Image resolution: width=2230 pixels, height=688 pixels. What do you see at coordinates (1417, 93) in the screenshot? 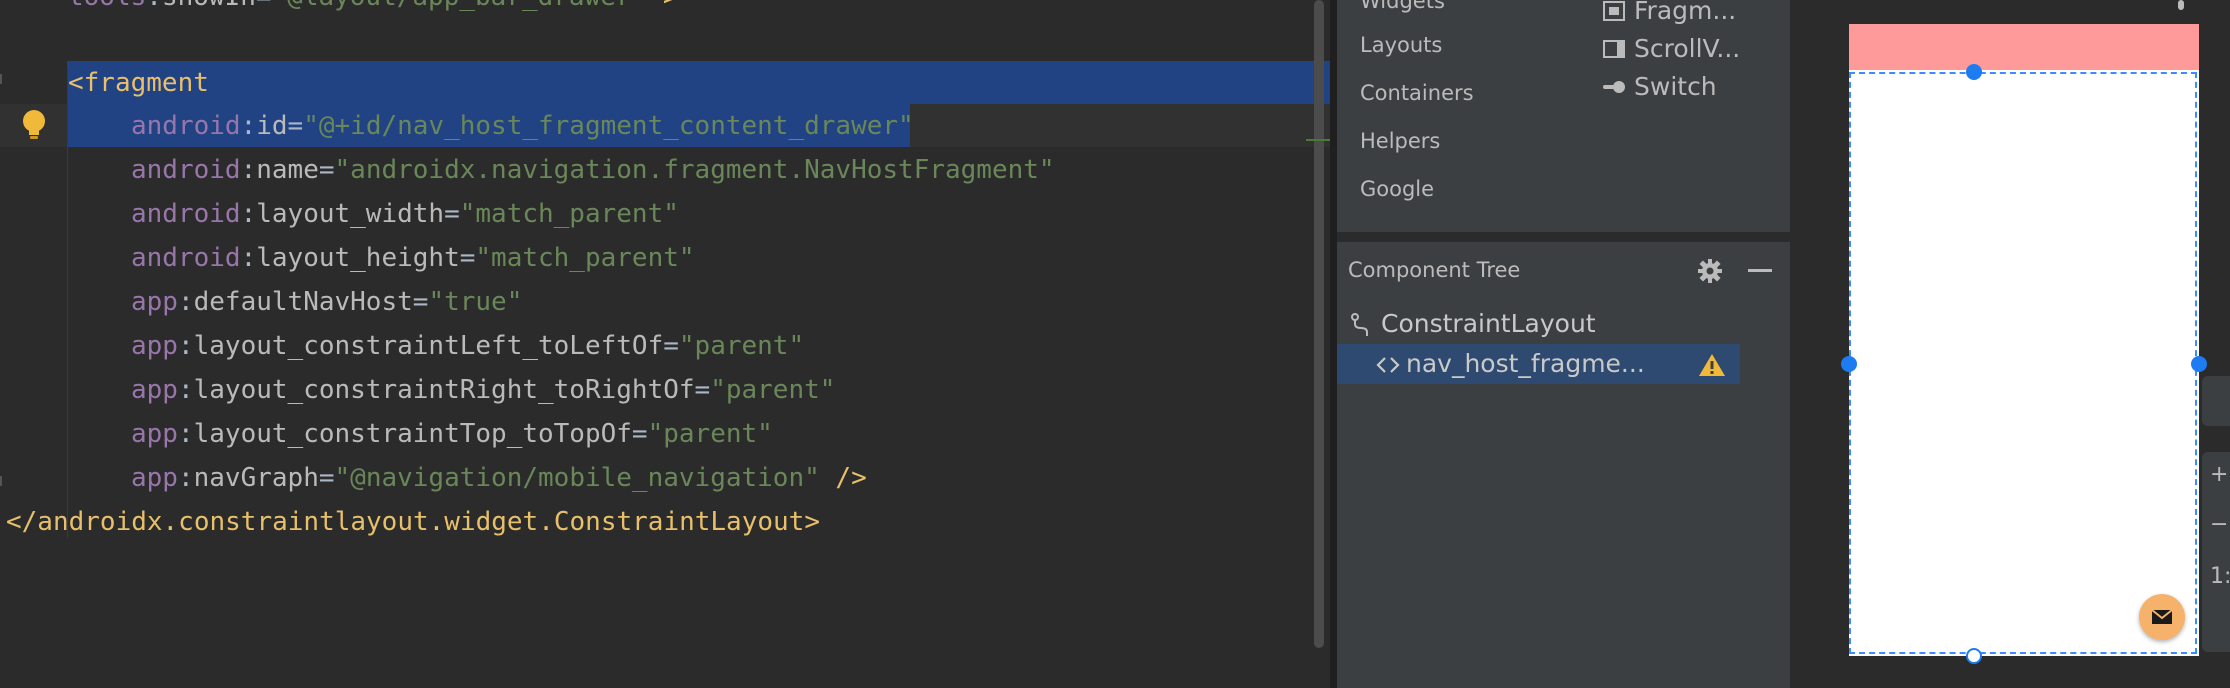
I see `palette-category-containers: Containers` at bounding box center [1417, 93].